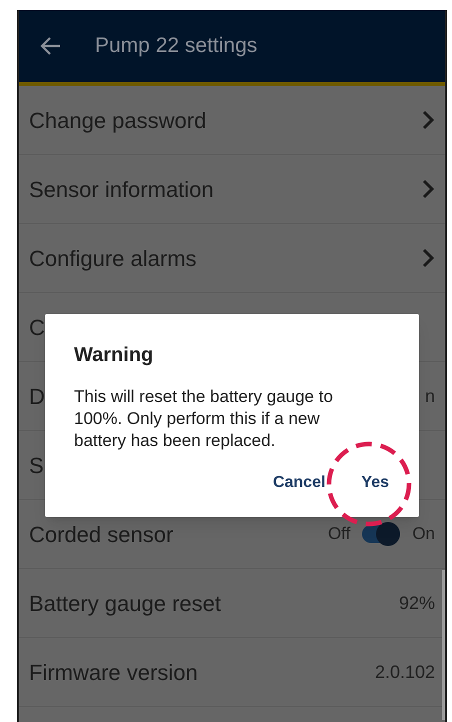  What do you see at coordinates (113, 258) in the screenshot?
I see `setting-label: Configure alarms` at bounding box center [113, 258].